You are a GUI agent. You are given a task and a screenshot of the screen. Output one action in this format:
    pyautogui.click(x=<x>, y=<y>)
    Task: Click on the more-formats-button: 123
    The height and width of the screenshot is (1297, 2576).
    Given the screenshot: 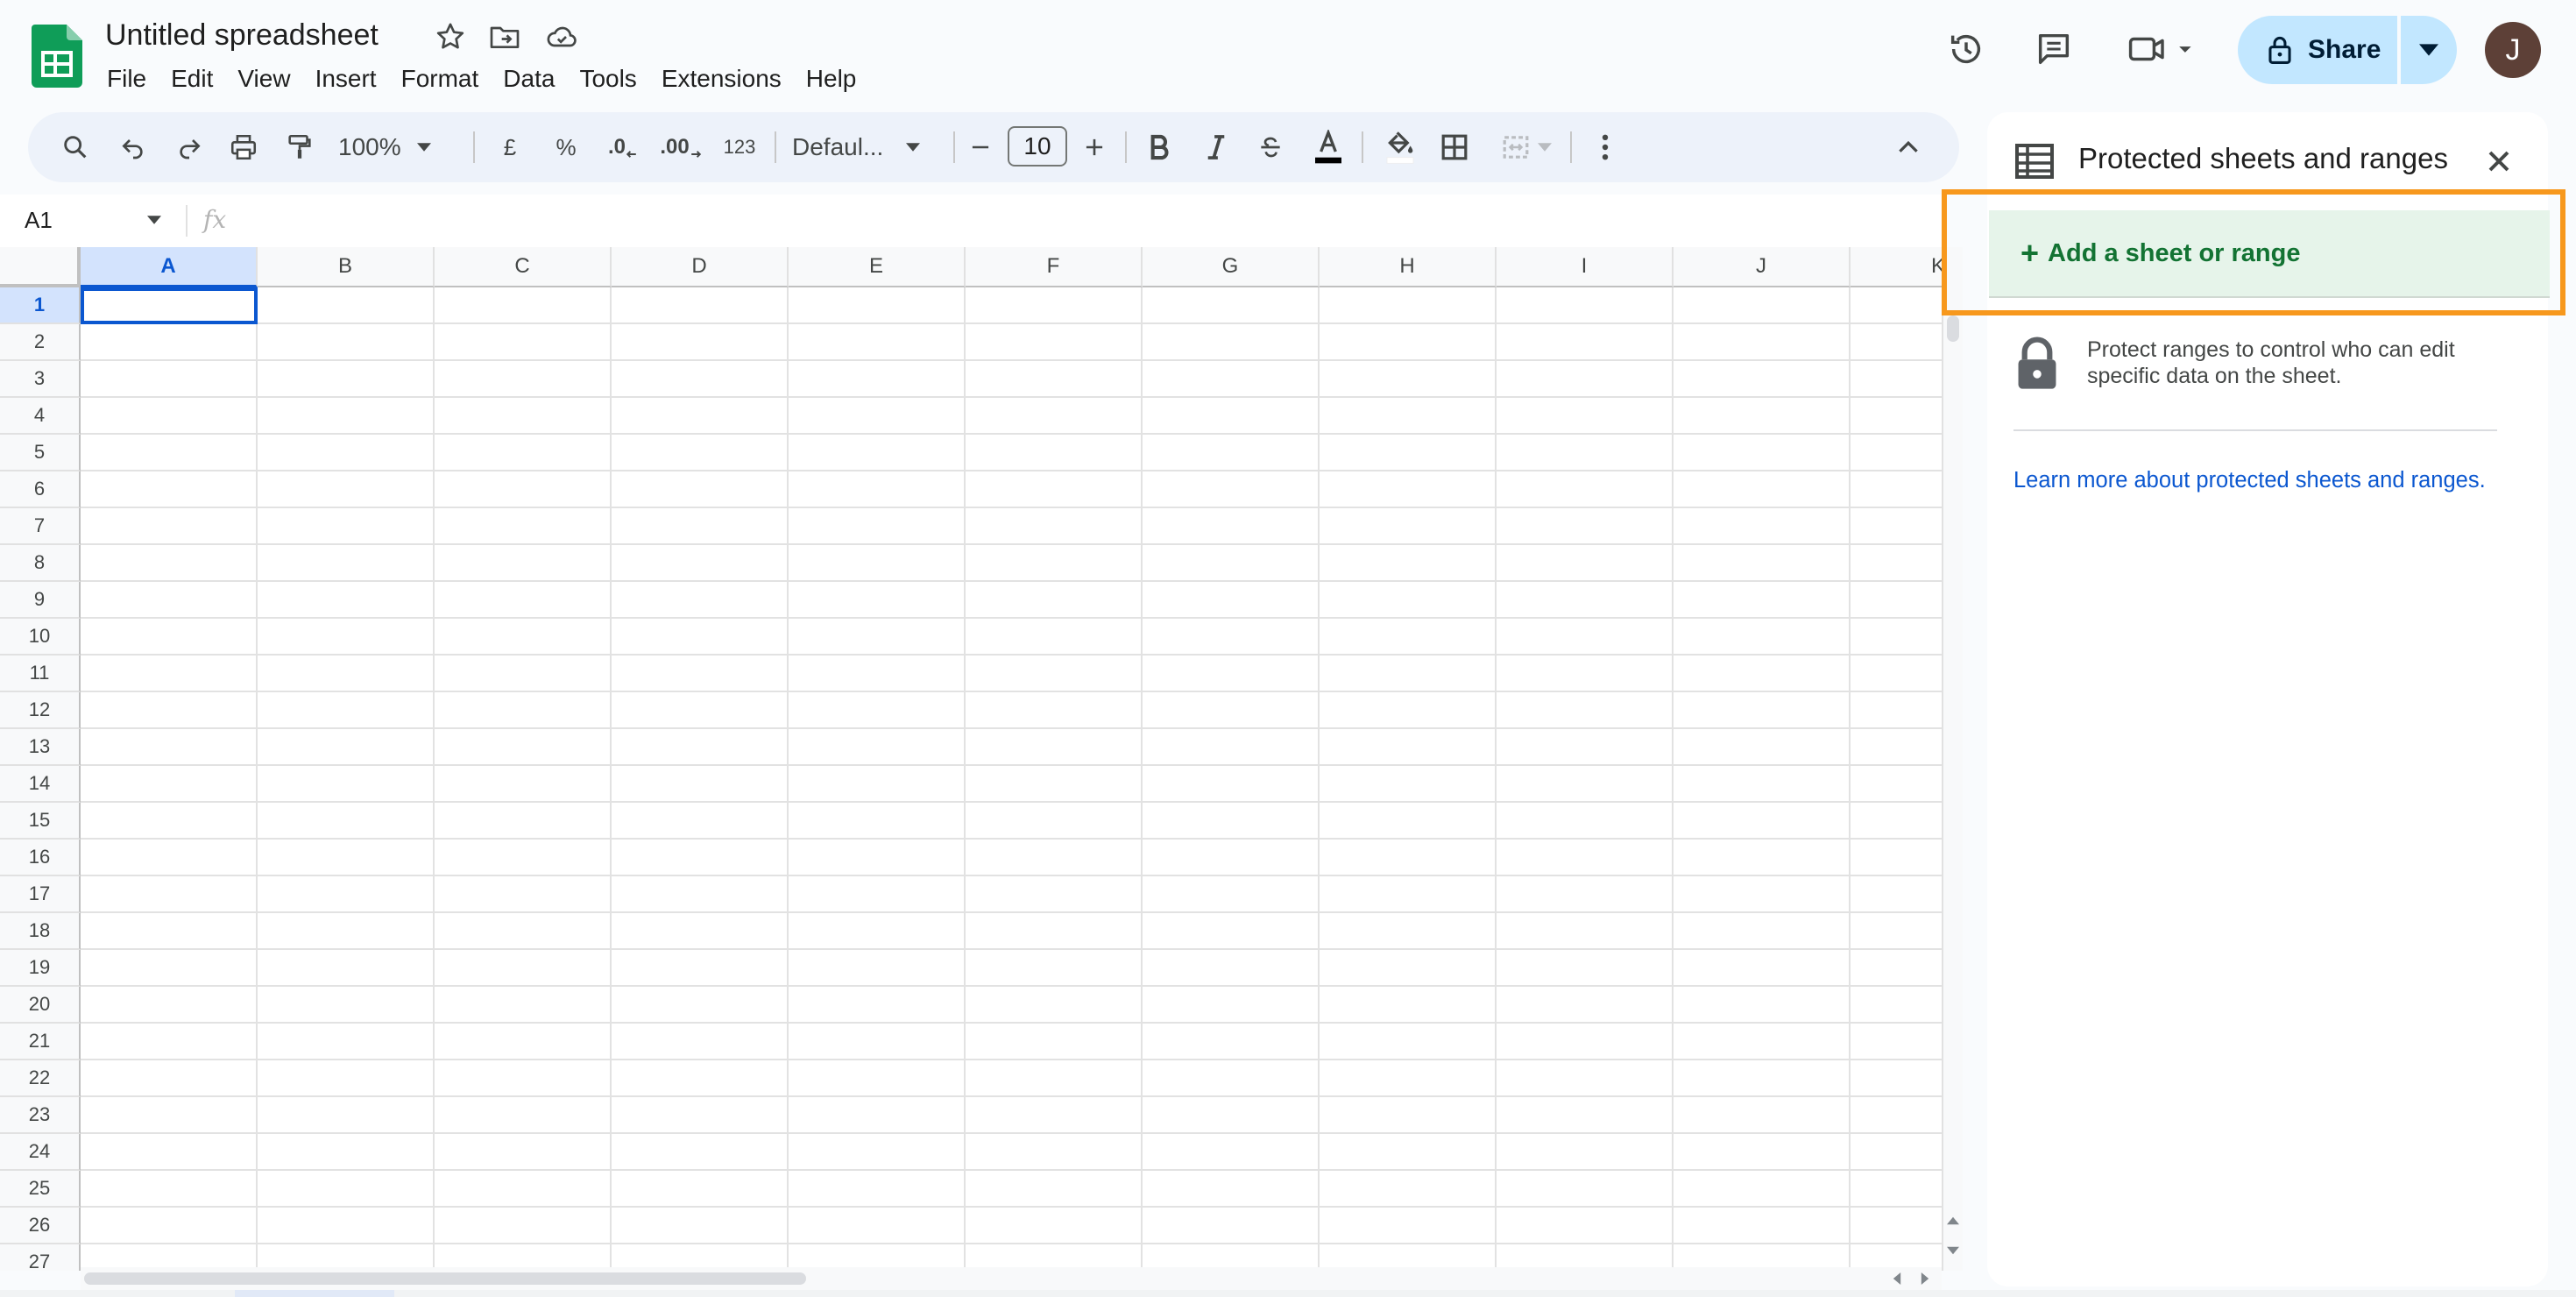 What is the action you would take?
    pyautogui.click(x=739, y=148)
    